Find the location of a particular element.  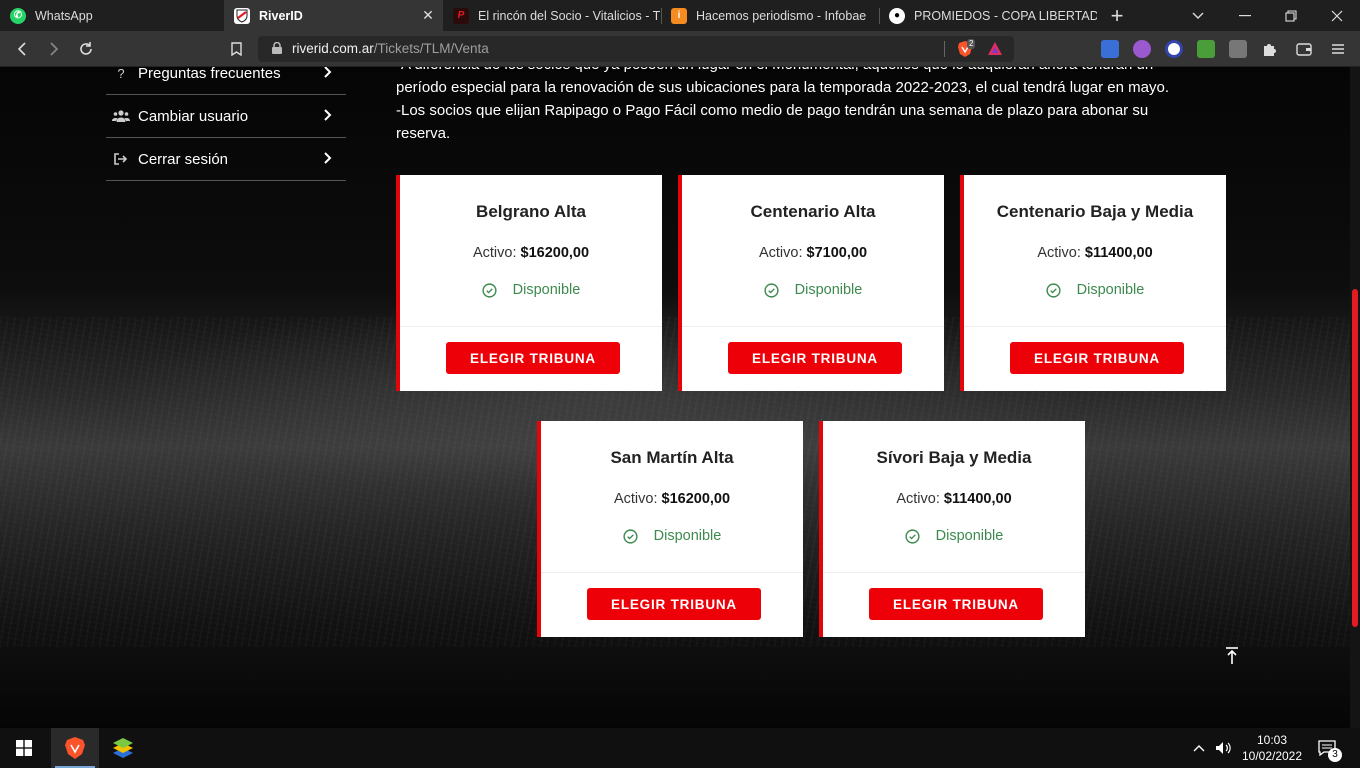

brave-lion-icon is located at coordinates (75, 748).